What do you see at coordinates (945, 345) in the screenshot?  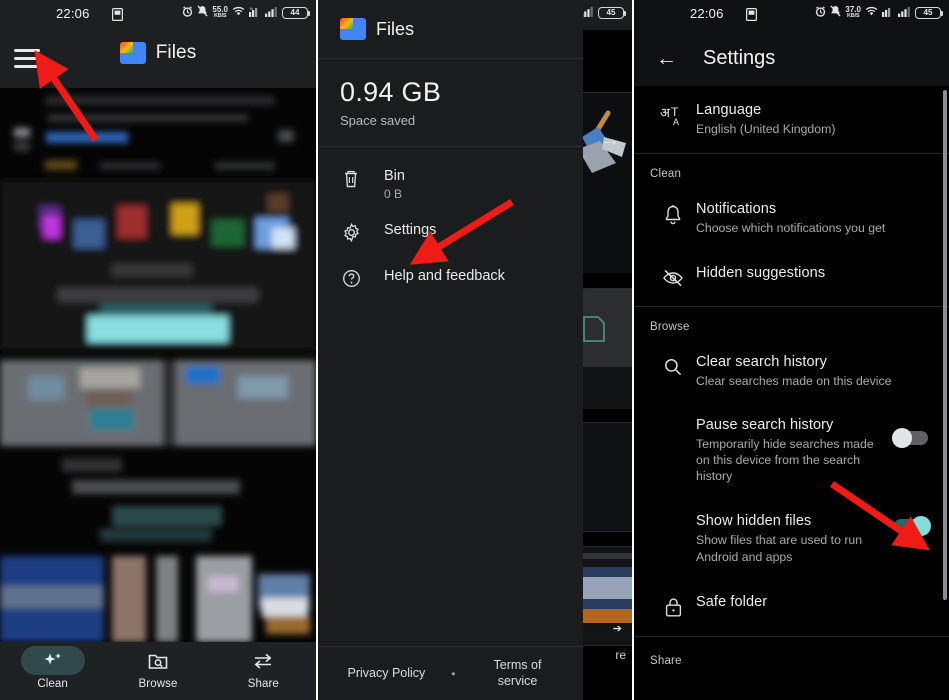 I see `settings-scrollbar` at bounding box center [945, 345].